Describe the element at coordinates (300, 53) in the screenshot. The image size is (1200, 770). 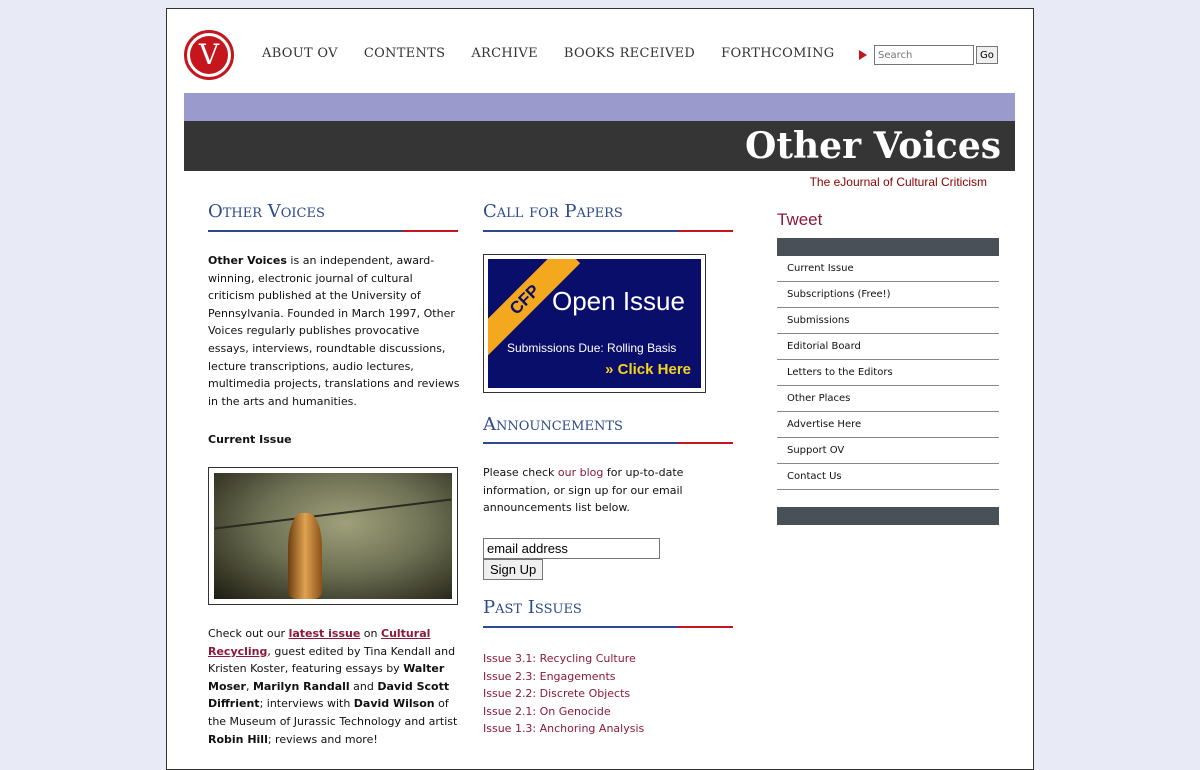
I see `nav-about: ABOUT OV` at that location.